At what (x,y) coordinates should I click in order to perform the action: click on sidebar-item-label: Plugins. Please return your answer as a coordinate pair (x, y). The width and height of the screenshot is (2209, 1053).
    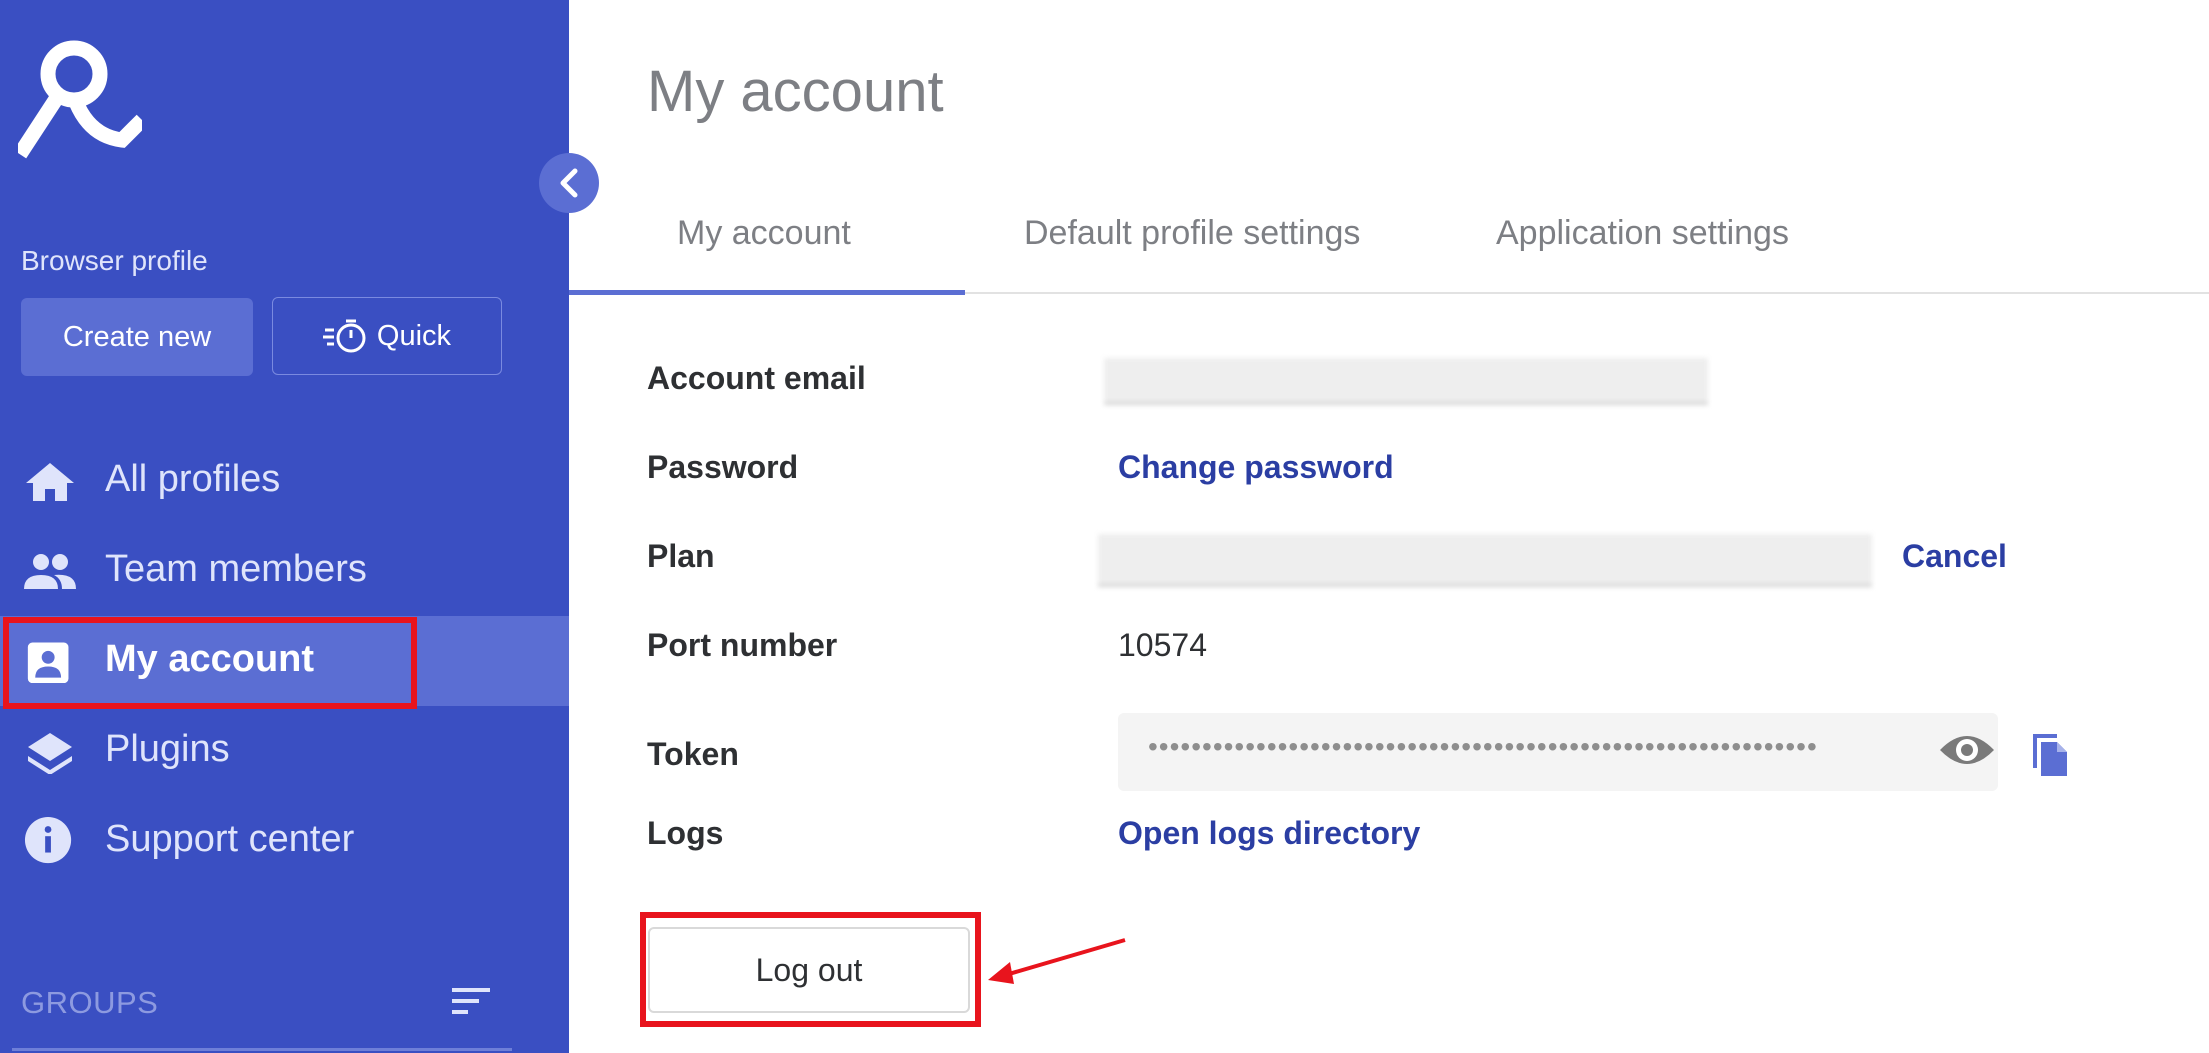
    Looking at the image, I should click on (167, 749).